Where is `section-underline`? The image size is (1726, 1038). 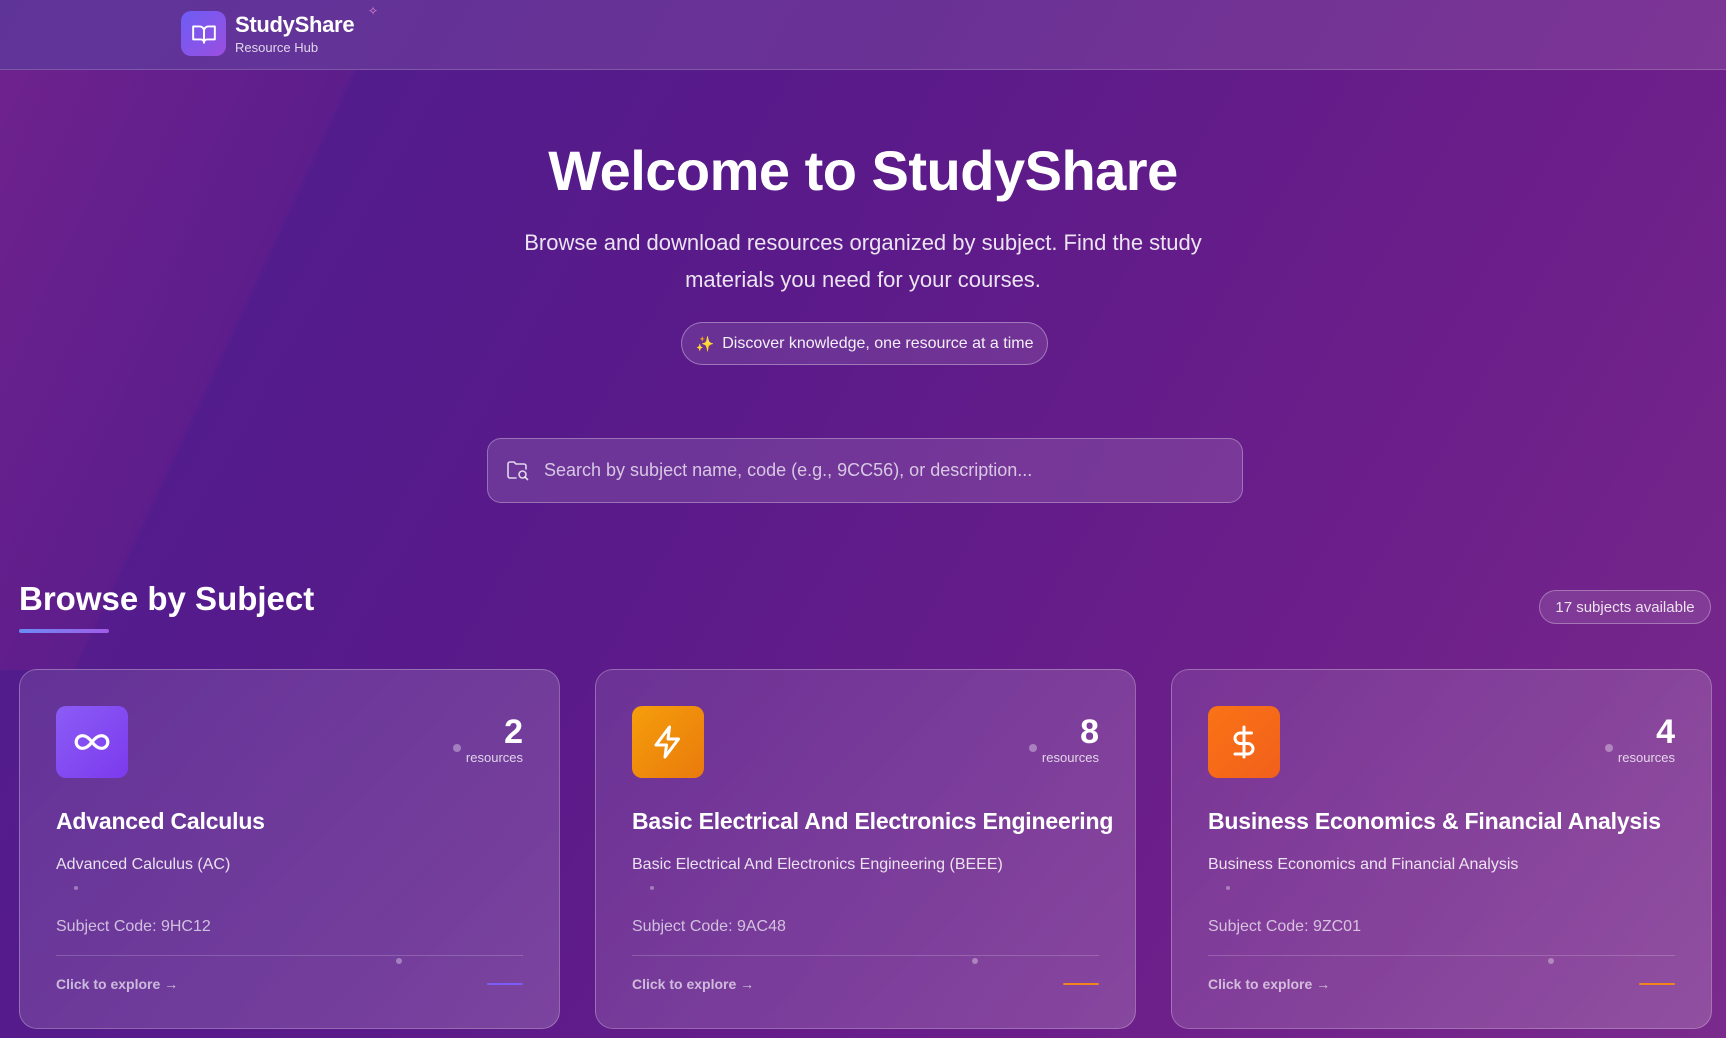
section-underline is located at coordinates (64, 631).